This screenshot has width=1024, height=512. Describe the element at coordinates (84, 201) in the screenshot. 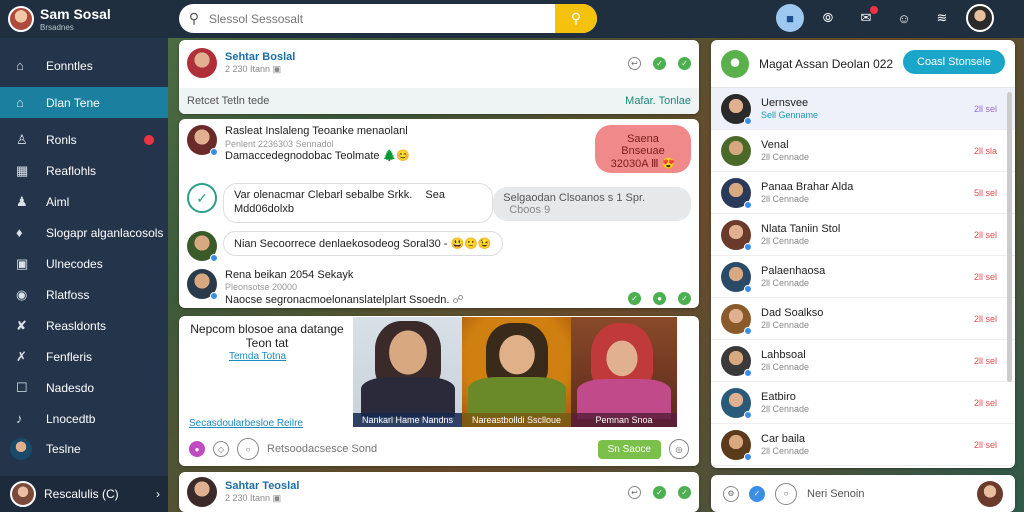

I see `sidebar-item-4: ♟ Aiml` at that location.